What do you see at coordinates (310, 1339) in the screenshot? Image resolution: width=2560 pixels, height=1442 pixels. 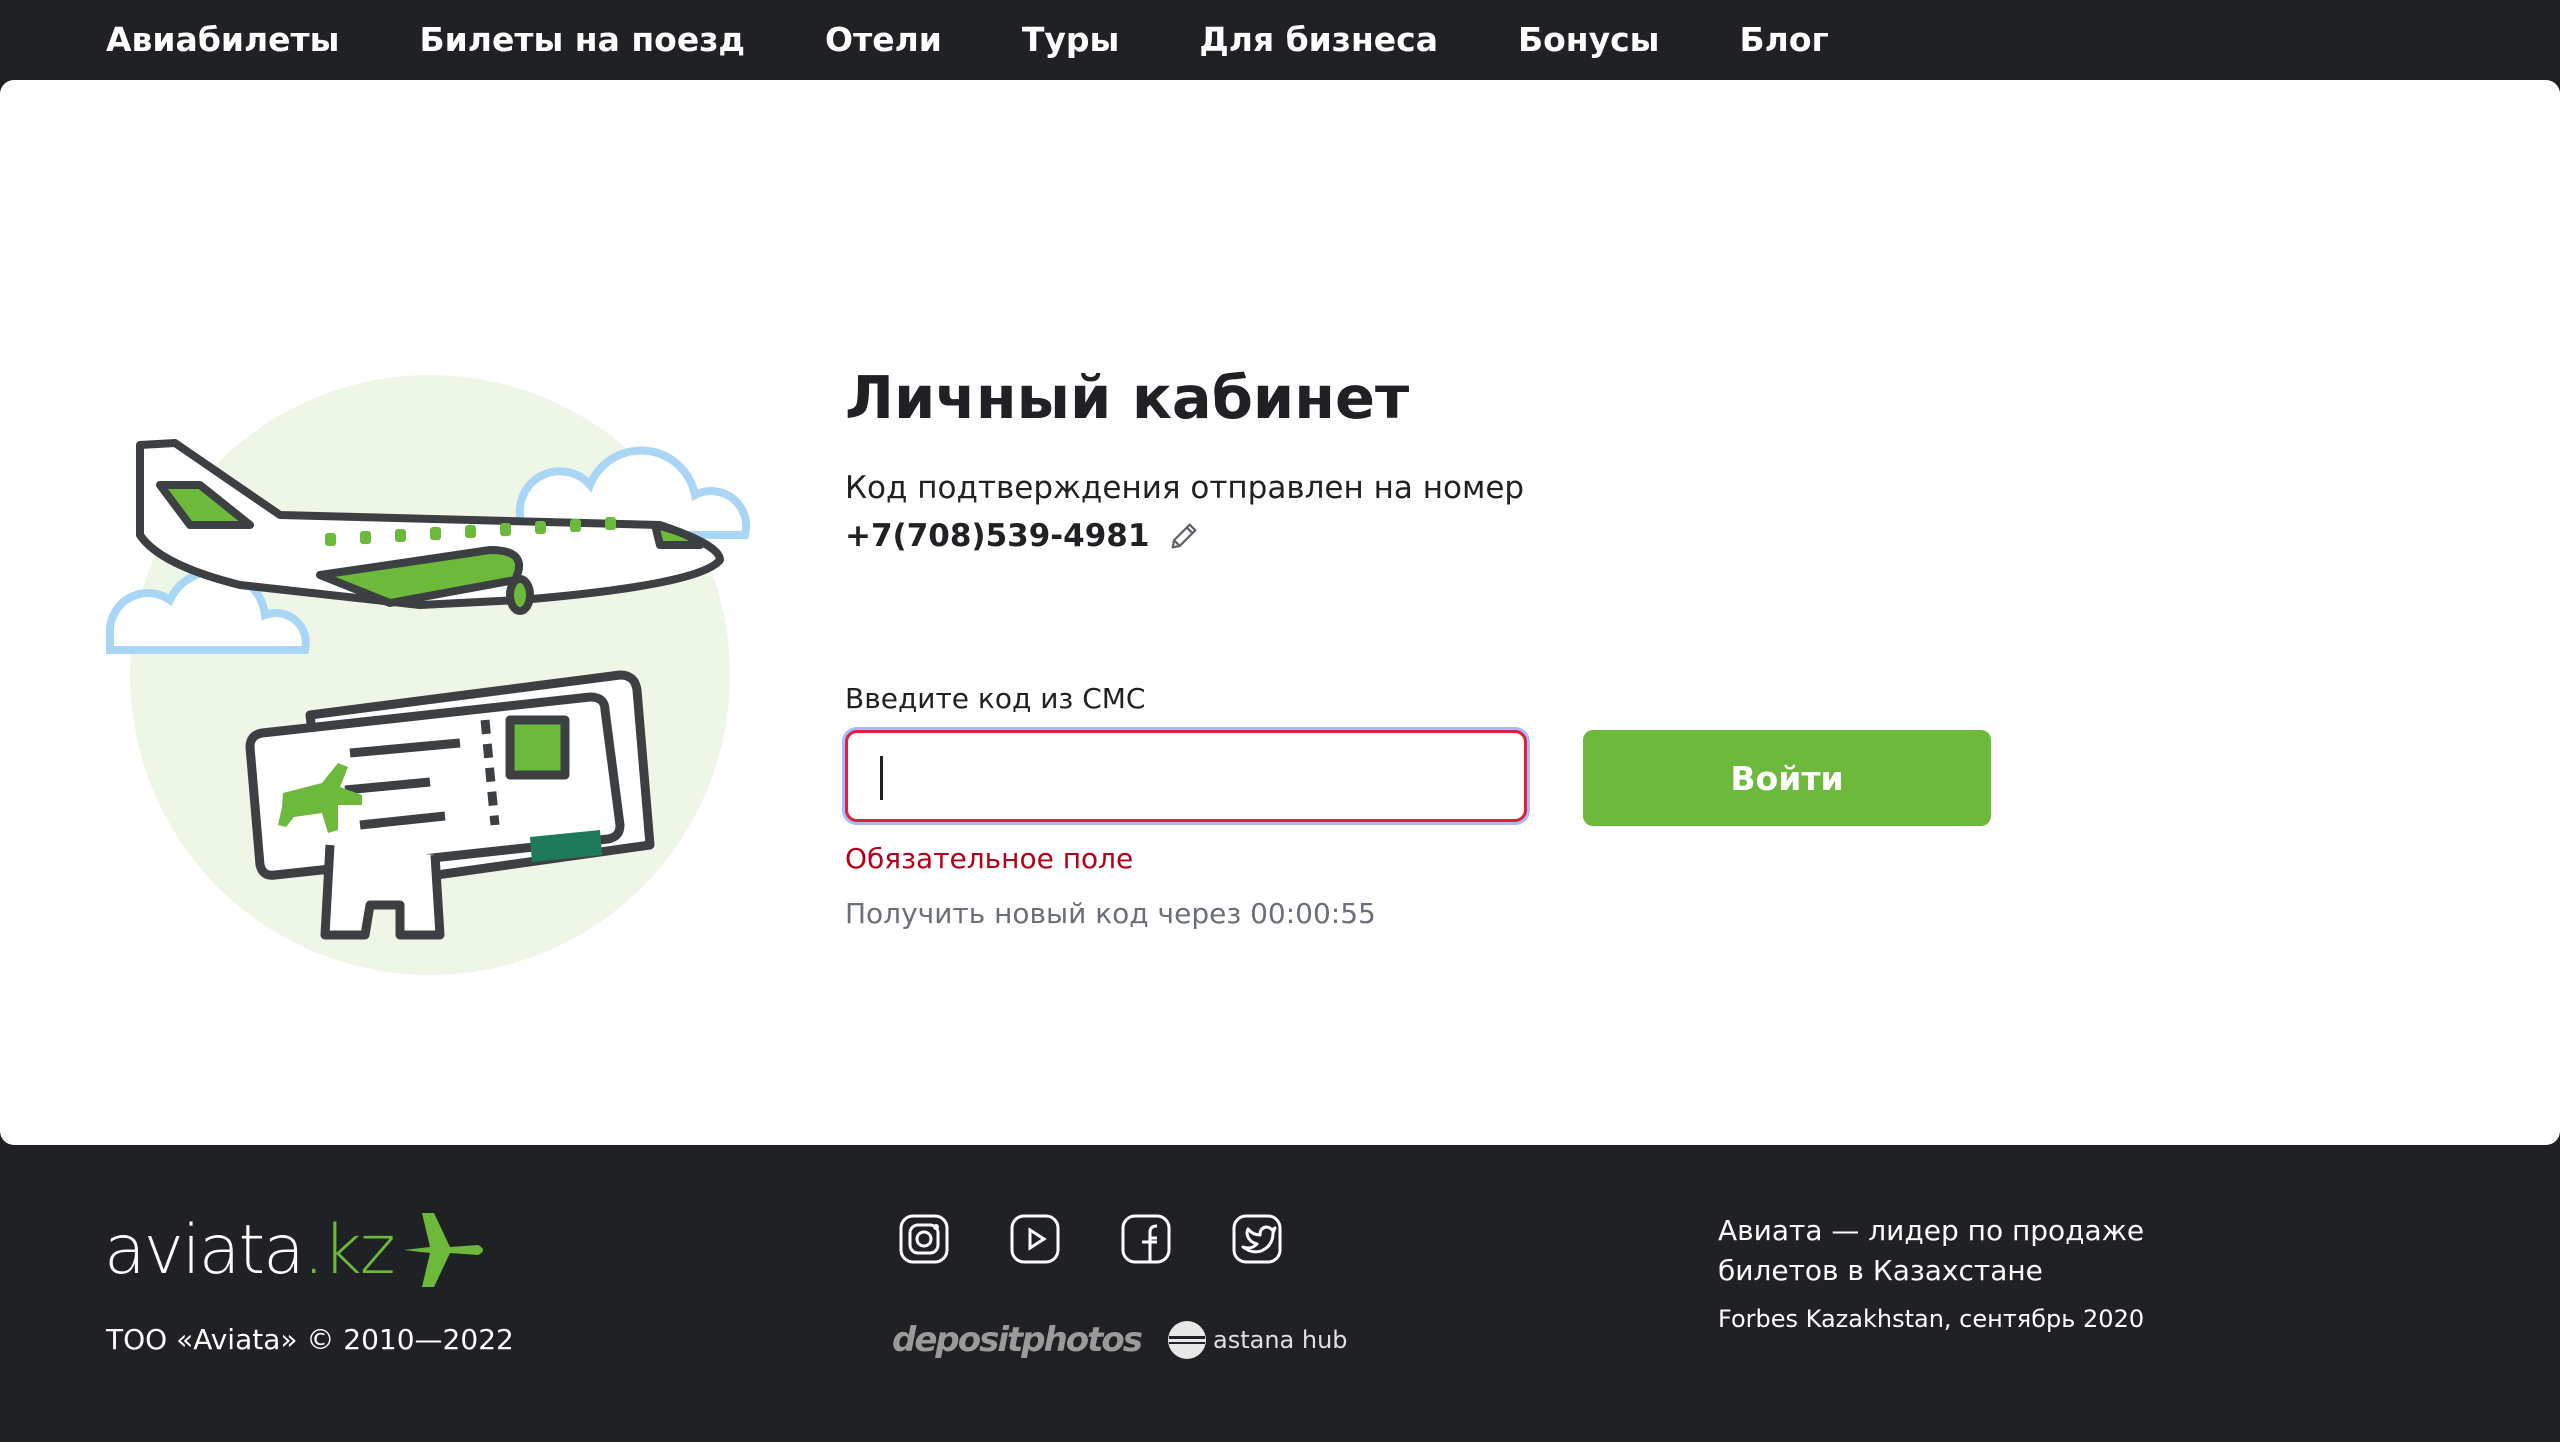 I see `copyright-text: ТОО «Aviata» © 2010—2022` at bounding box center [310, 1339].